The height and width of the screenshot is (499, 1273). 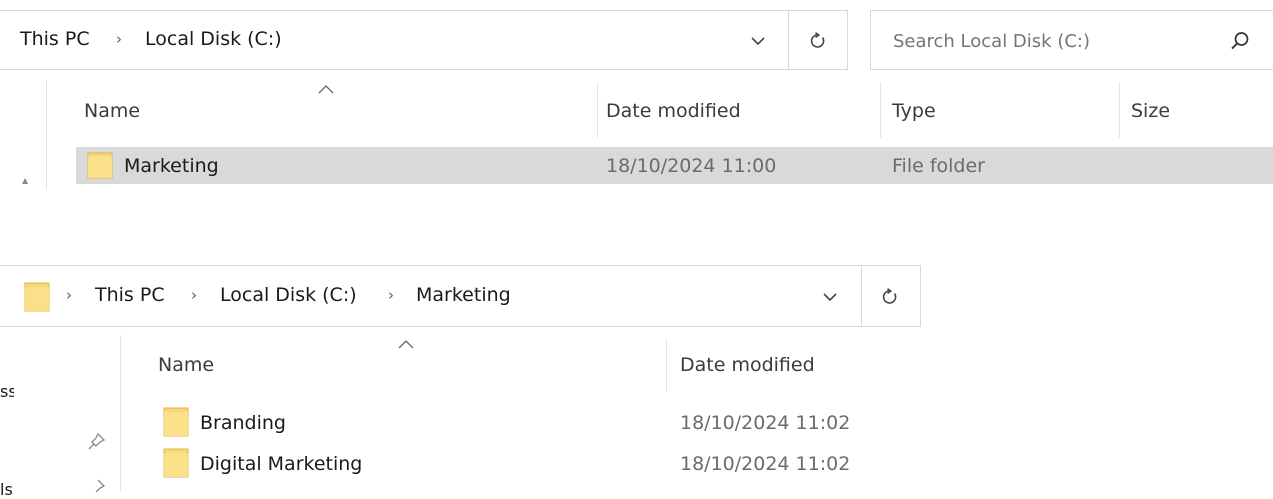 I want to click on file-type: File folder, so click(x=938, y=166).